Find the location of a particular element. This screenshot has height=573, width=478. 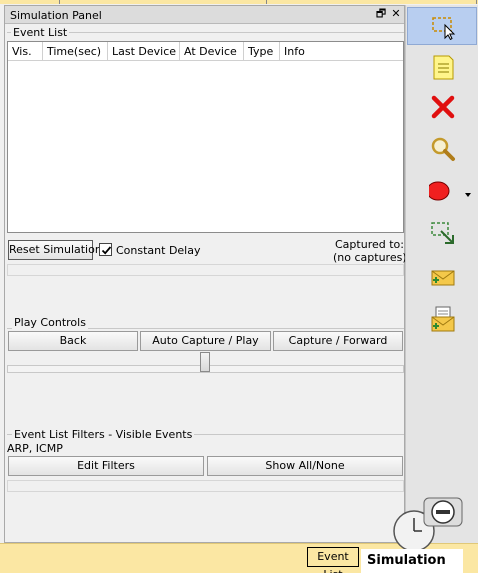

constant-delay-checkbox is located at coordinates (105, 249).